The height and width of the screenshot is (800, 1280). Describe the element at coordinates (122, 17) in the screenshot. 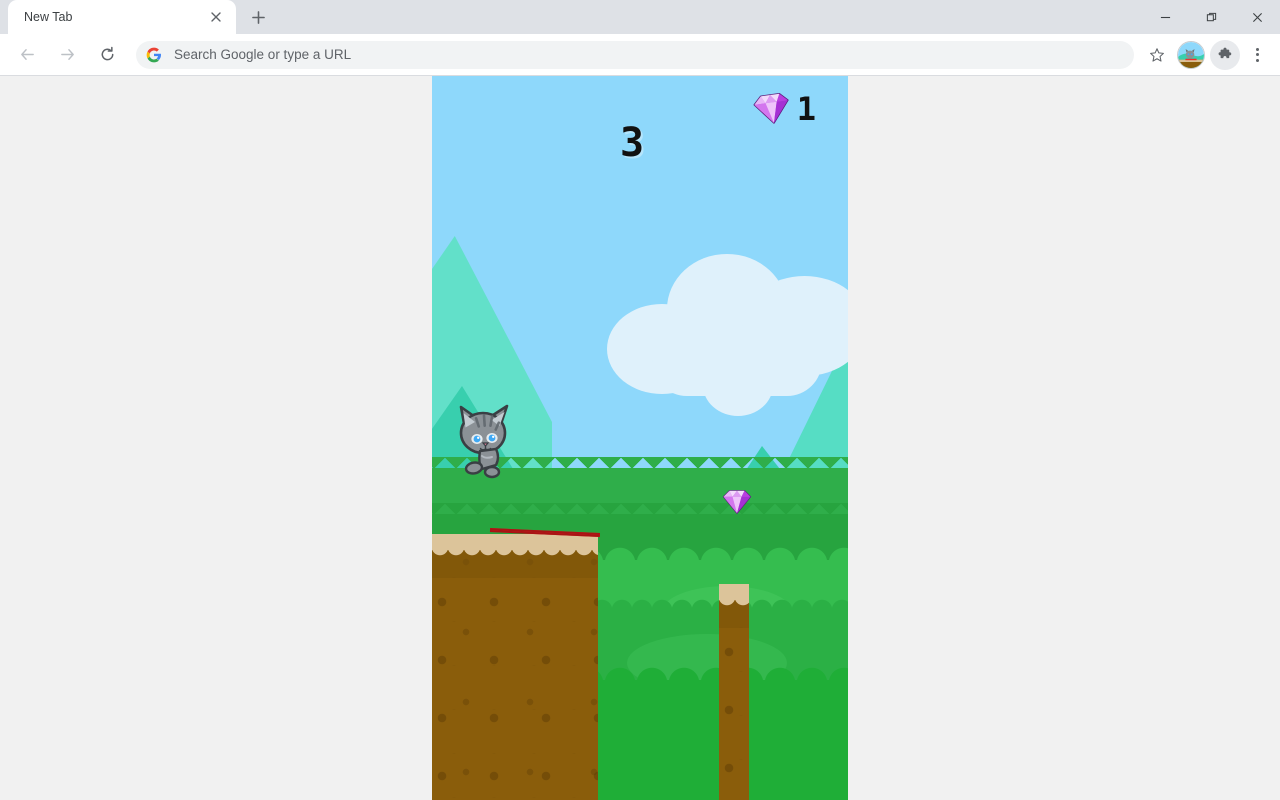

I see `tab-new-tab: New Tab` at that location.